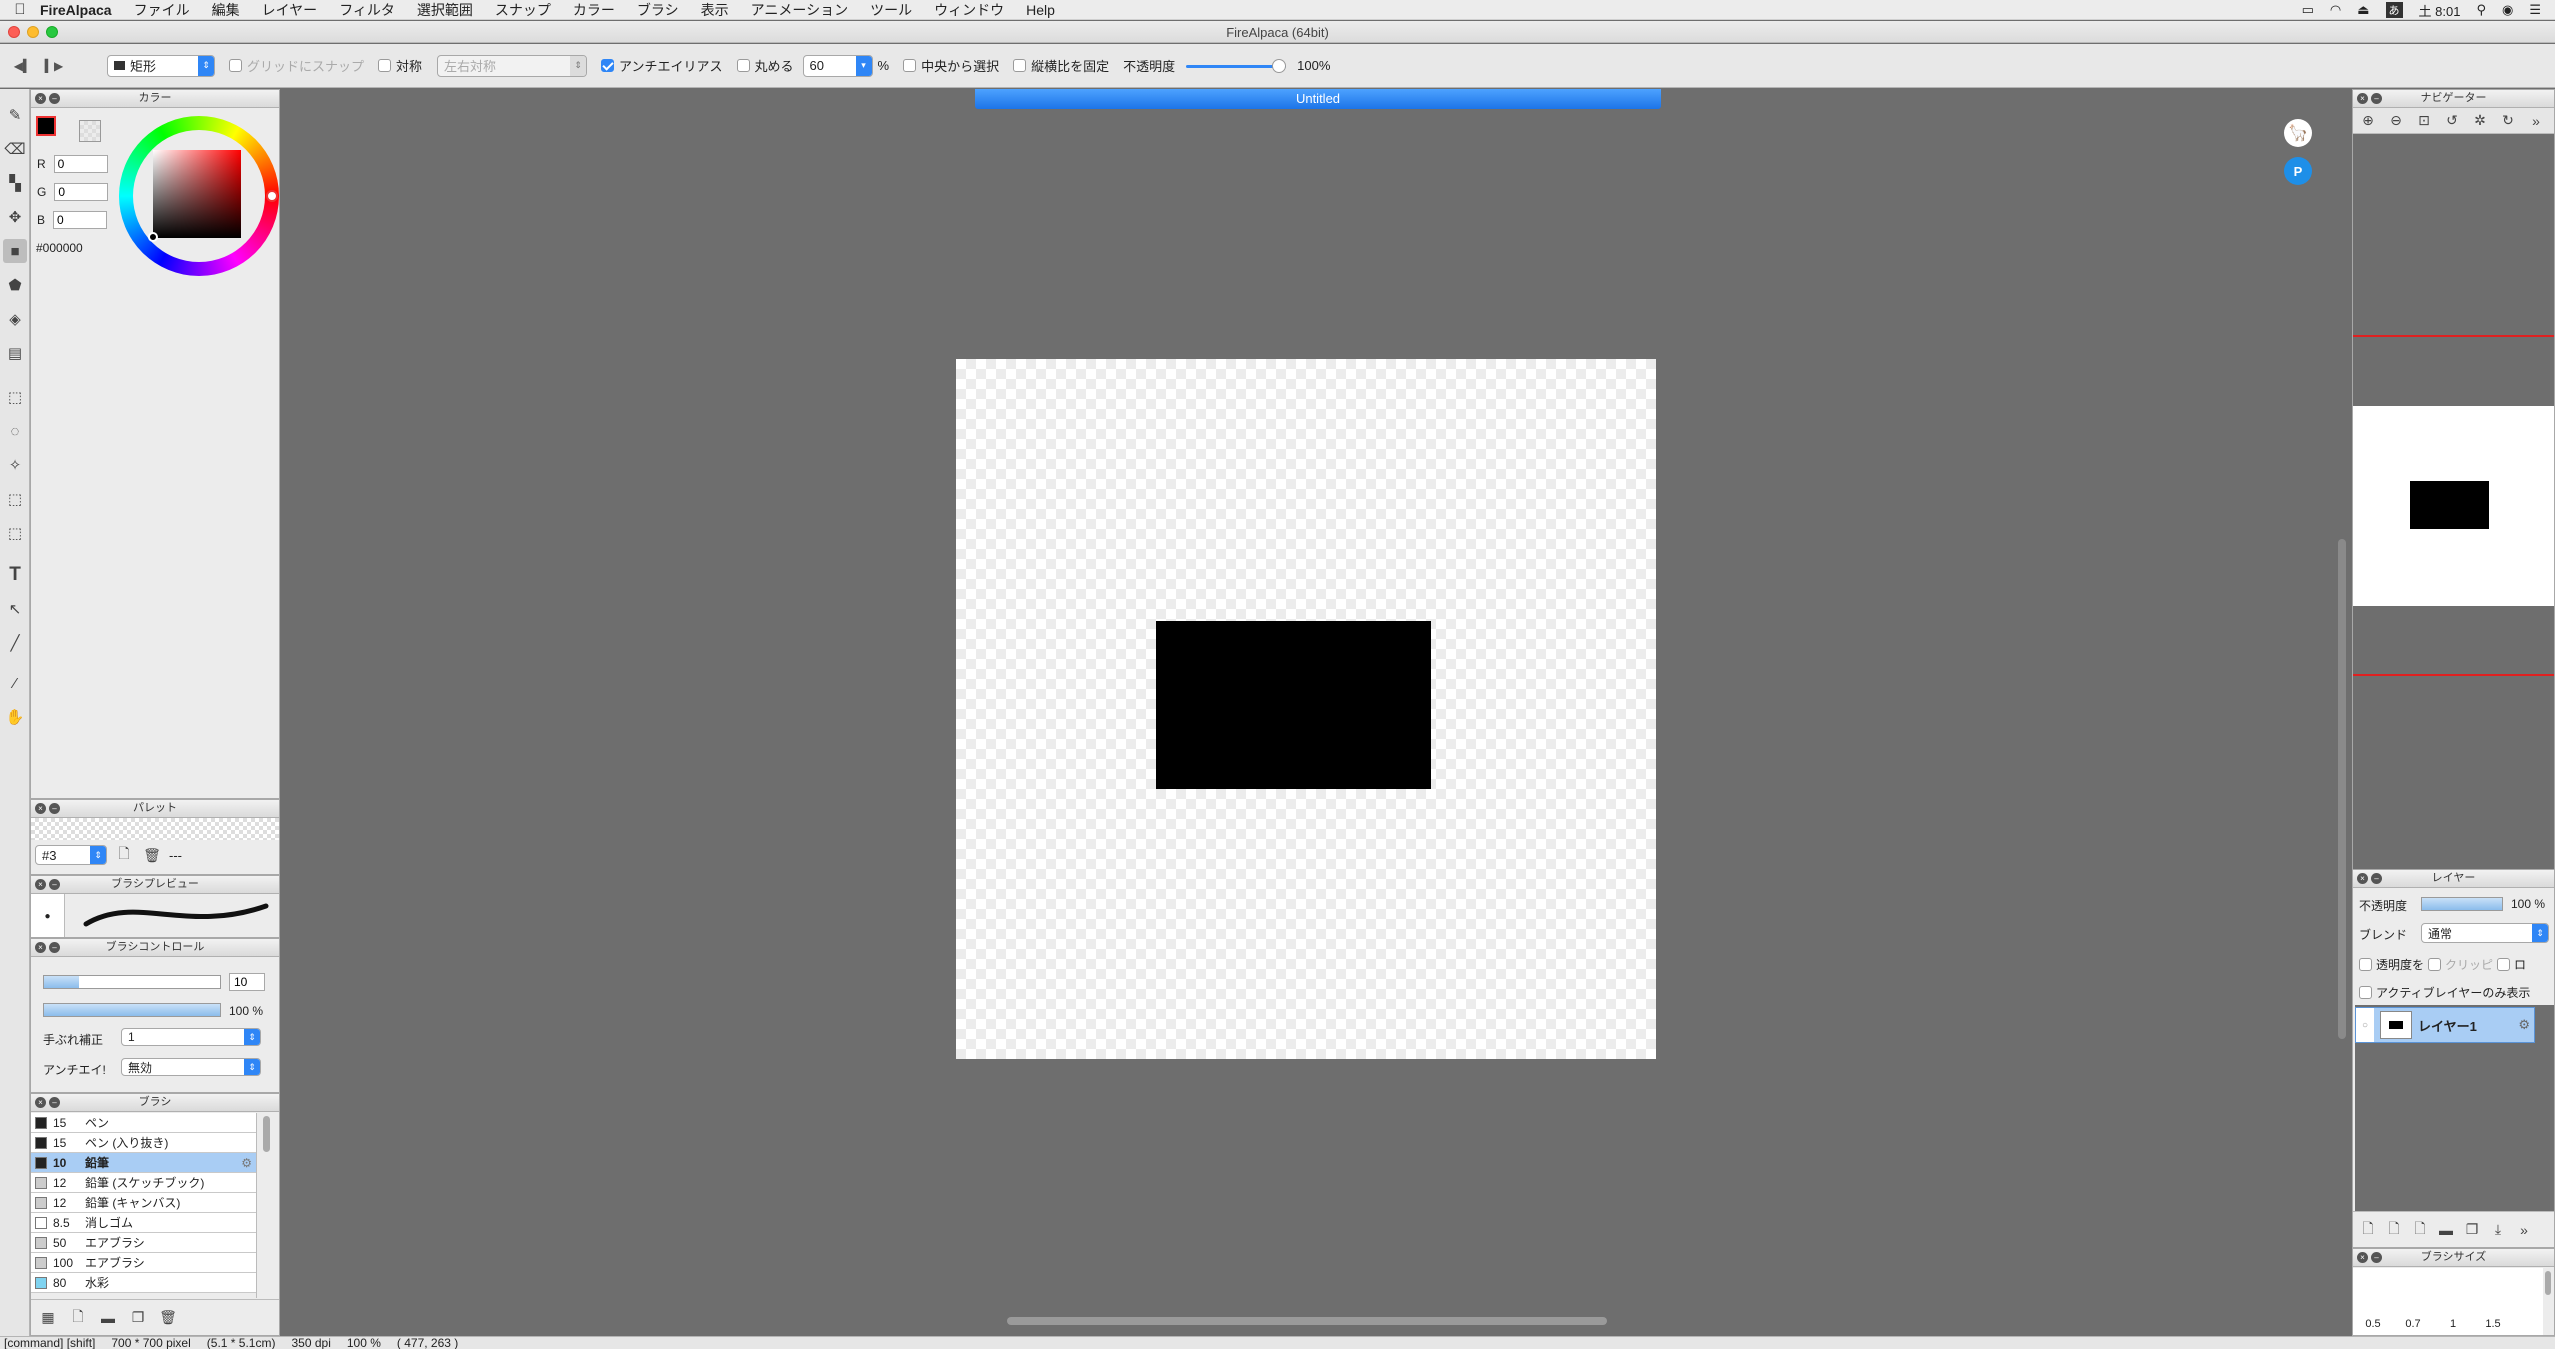  Describe the element at coordinates (143, 1283) in the screenshot. I see `brush-item: 80 水彩` at that location.